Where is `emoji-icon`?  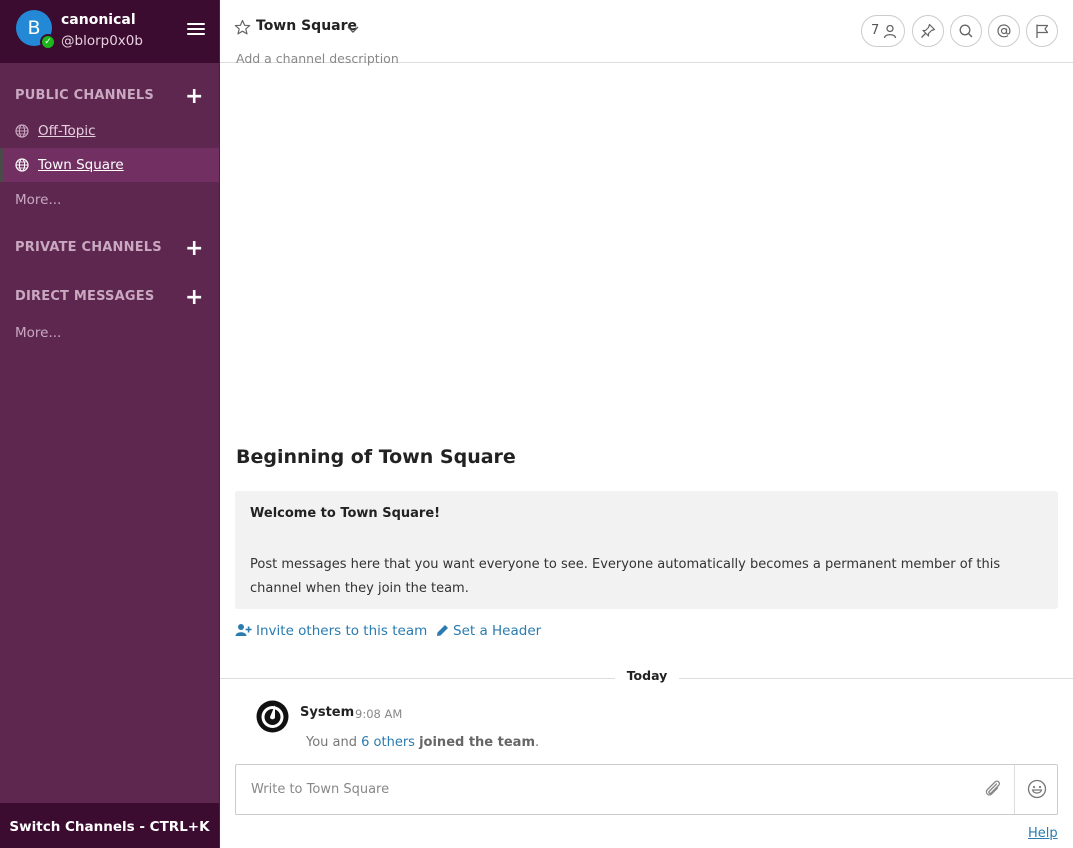
emoji-icon is located at coordinates (1037, 789).